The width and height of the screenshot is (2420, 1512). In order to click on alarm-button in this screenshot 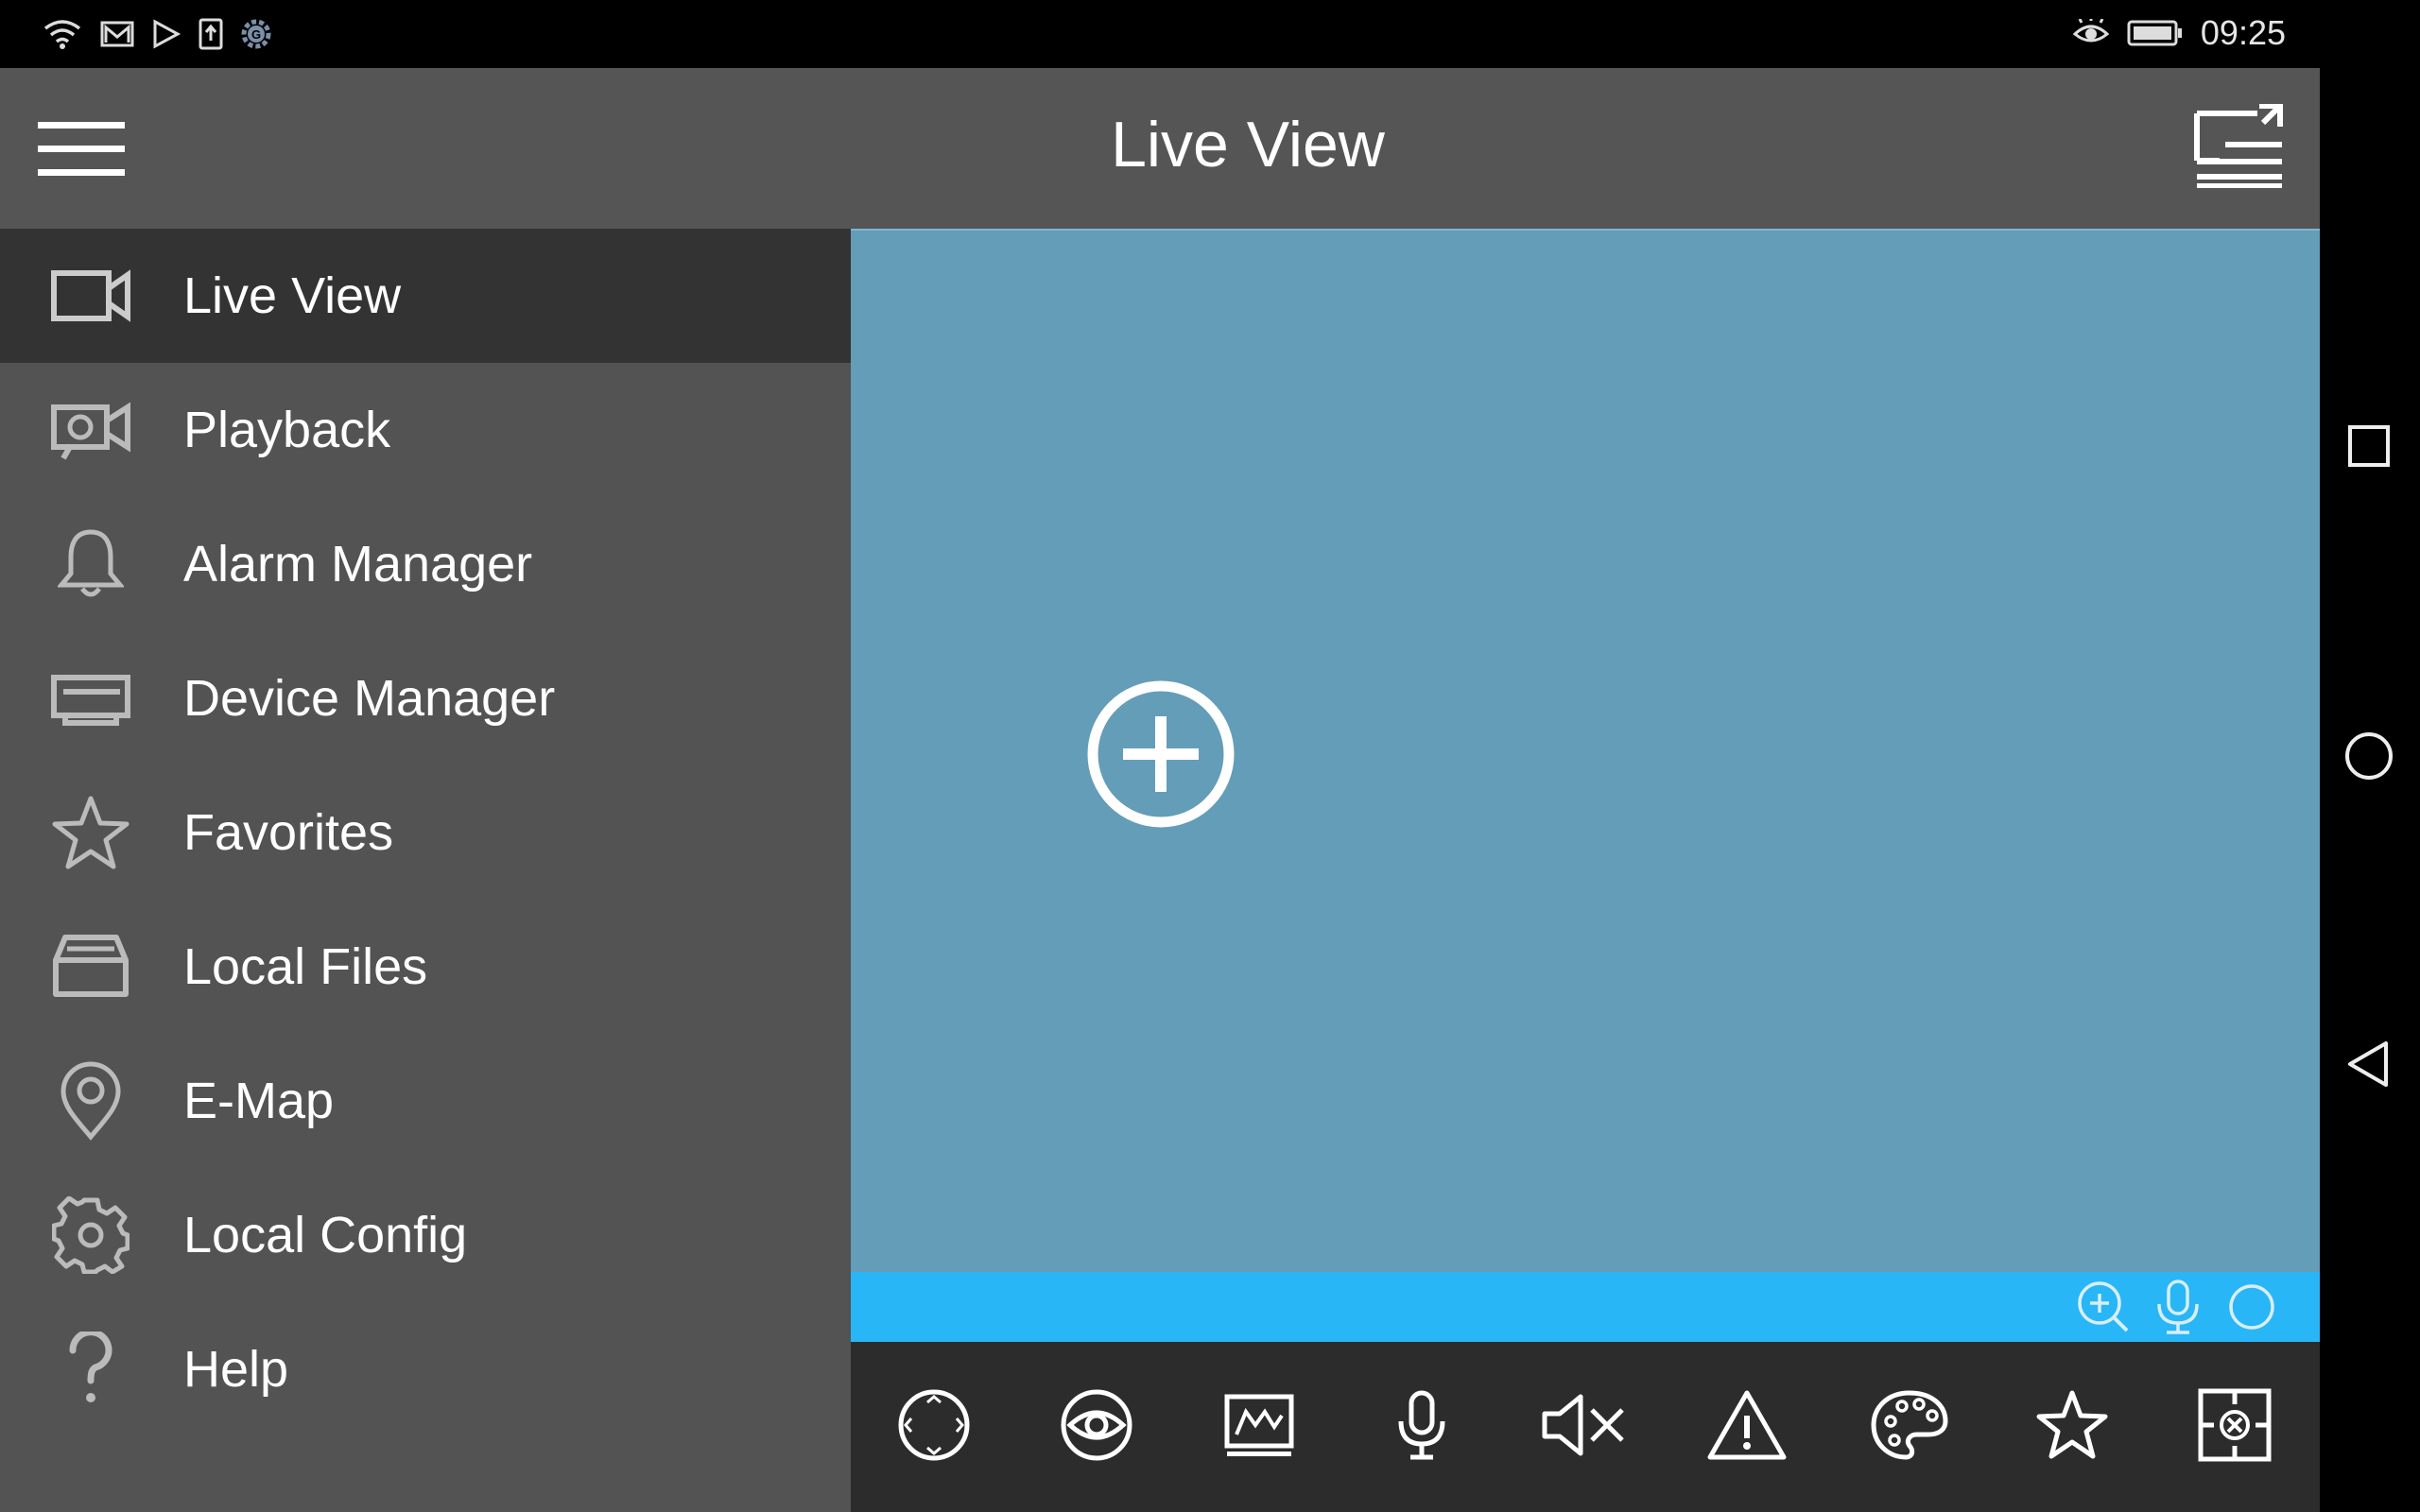, I will do `click(1747, 1425)`.